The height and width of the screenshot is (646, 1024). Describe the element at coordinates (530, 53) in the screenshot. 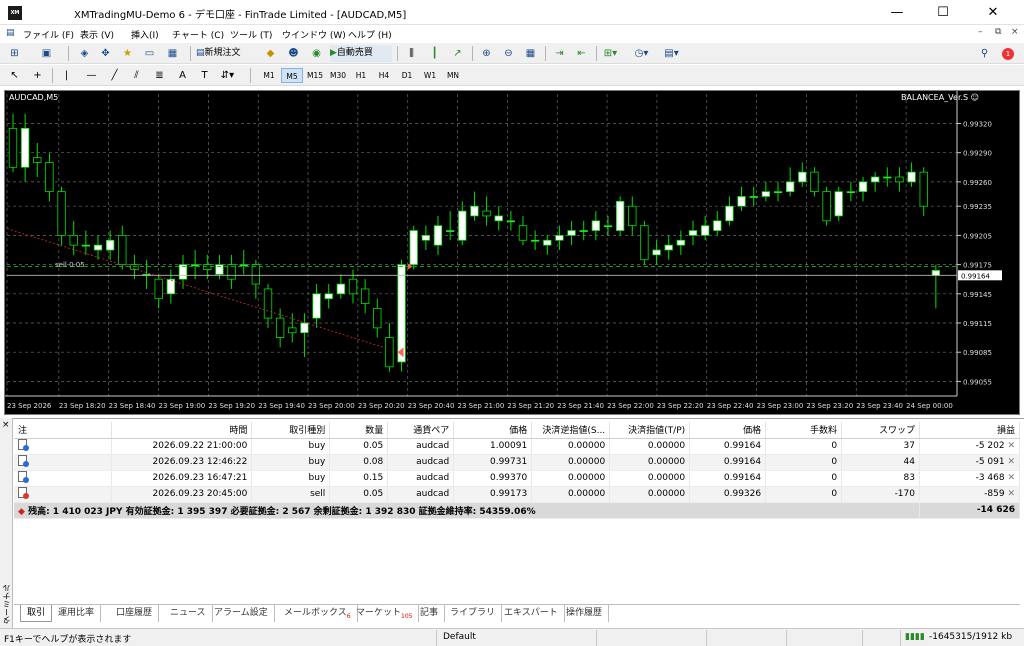

I see `tile-windows-icon: ▦` at that location.